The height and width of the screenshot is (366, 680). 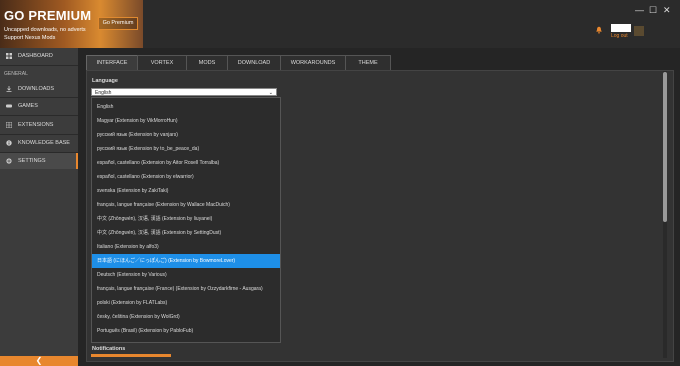 I want to click on tab-mods: MODS, so click(x=207, y=63).